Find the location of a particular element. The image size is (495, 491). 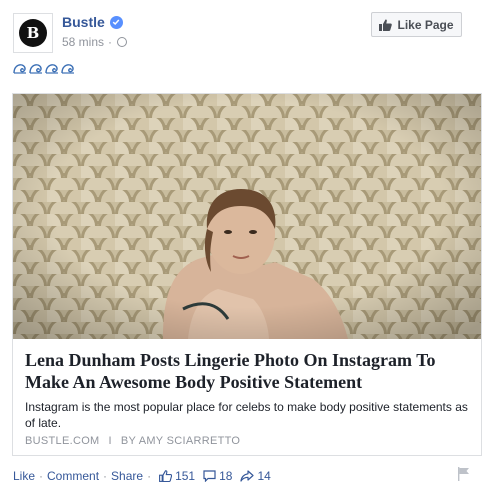

page-name-row: Bustle is located at coordinates (92, 22).